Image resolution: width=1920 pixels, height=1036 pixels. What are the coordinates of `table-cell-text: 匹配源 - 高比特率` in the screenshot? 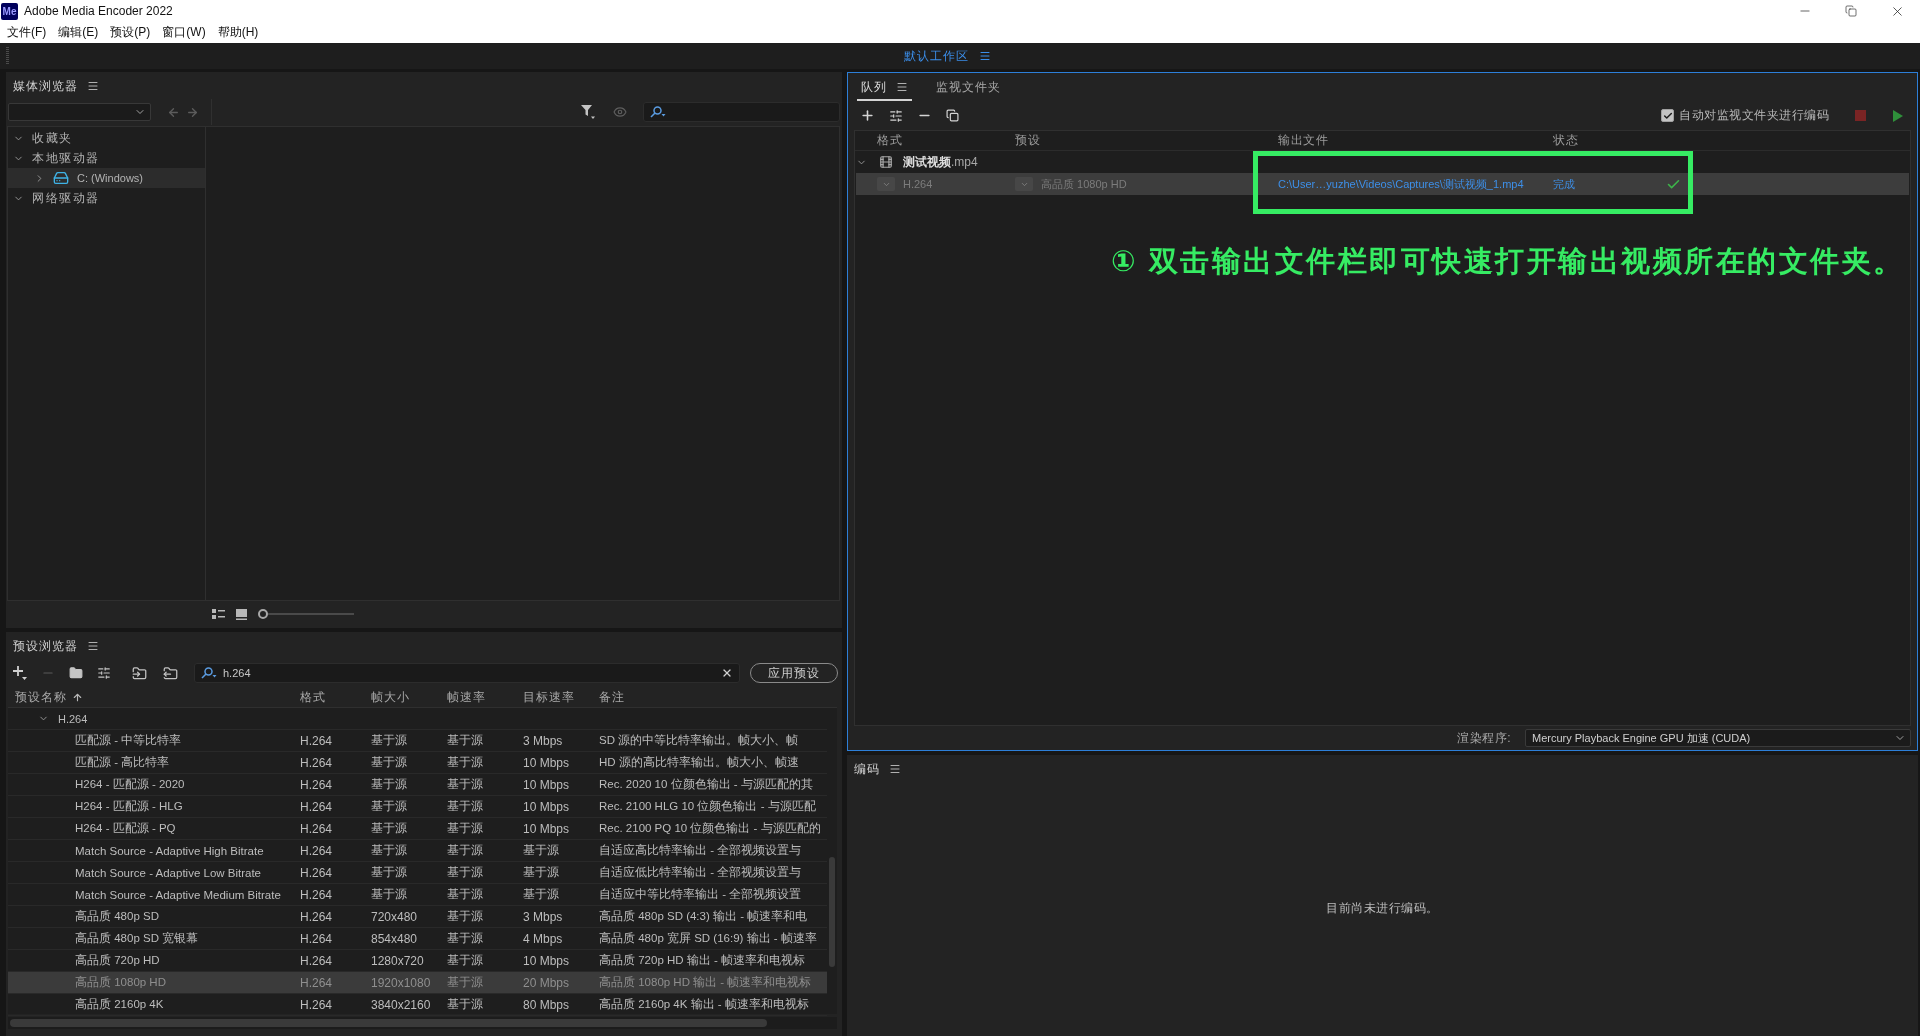 It's located at (122, 762).